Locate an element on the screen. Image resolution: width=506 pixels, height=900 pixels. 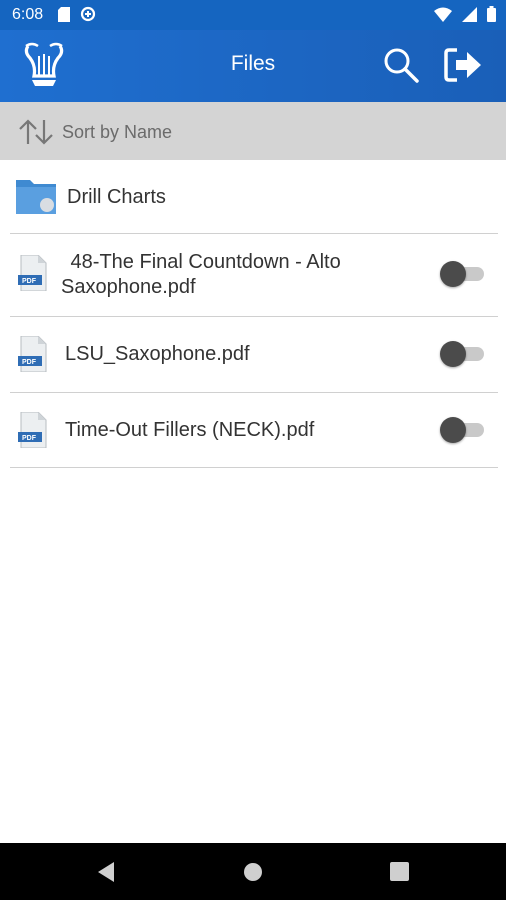
wifi-icon is located at coordinates (443, 14).